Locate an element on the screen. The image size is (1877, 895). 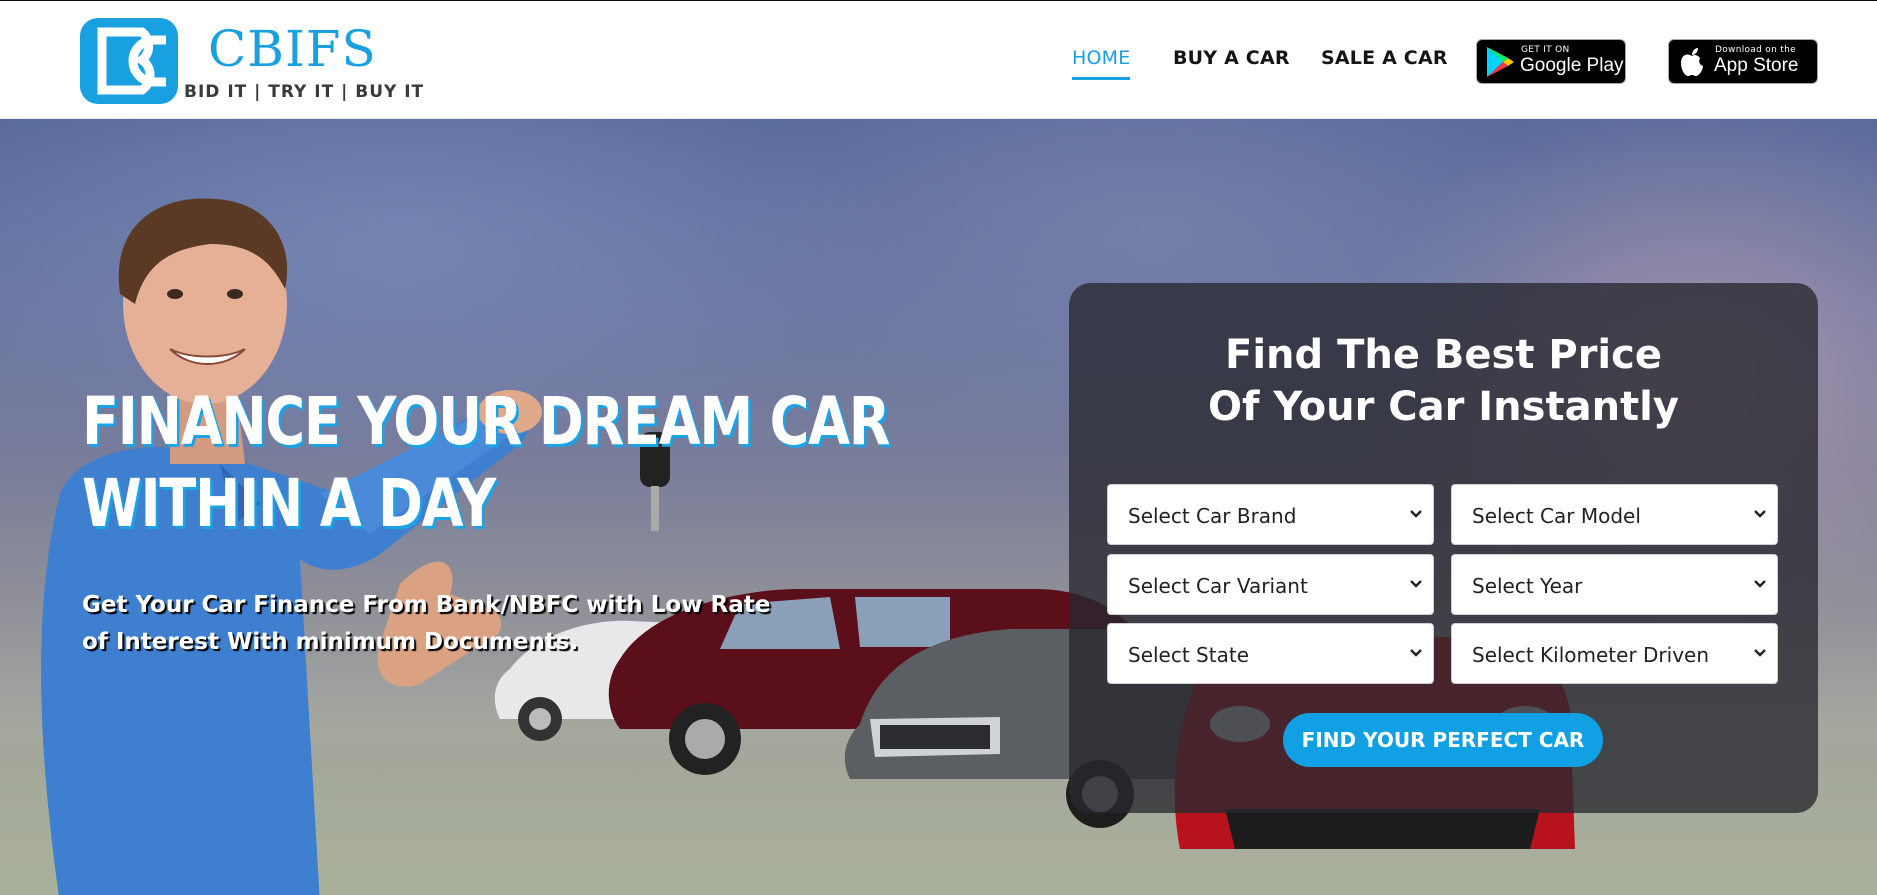
car-brand-select: Select Car Brand is located at coordinates (1270, 514).